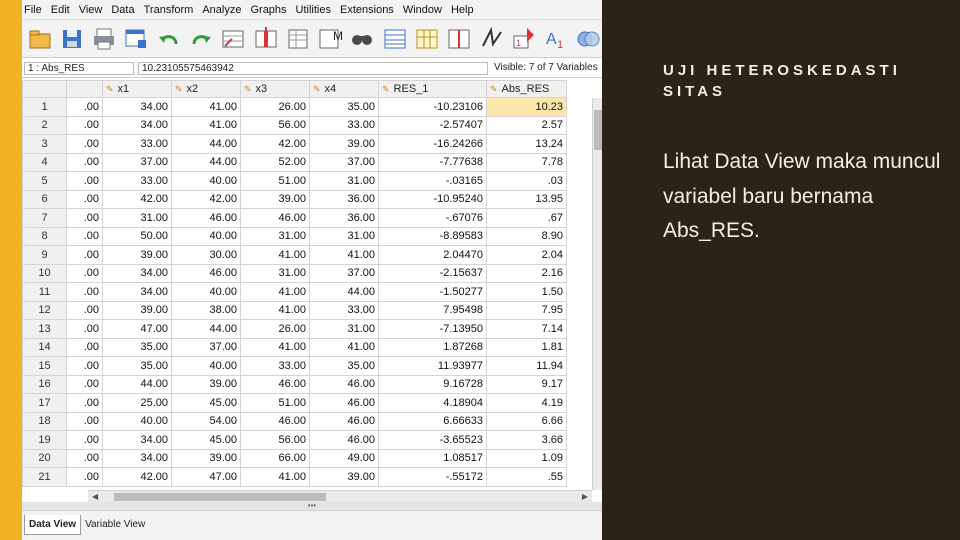 This screenshot has width=960, height=540. Describe the element at coordinates (275, 162) in the screenshot. I see `data-cell-x3: 52.00` at that location.